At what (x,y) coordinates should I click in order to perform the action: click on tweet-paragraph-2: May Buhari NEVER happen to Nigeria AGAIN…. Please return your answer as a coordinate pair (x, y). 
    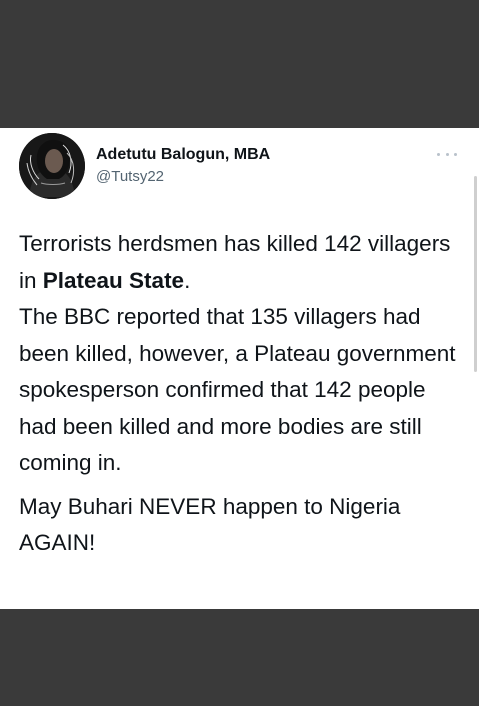
    Looking at the image, I should click on (210, 524).